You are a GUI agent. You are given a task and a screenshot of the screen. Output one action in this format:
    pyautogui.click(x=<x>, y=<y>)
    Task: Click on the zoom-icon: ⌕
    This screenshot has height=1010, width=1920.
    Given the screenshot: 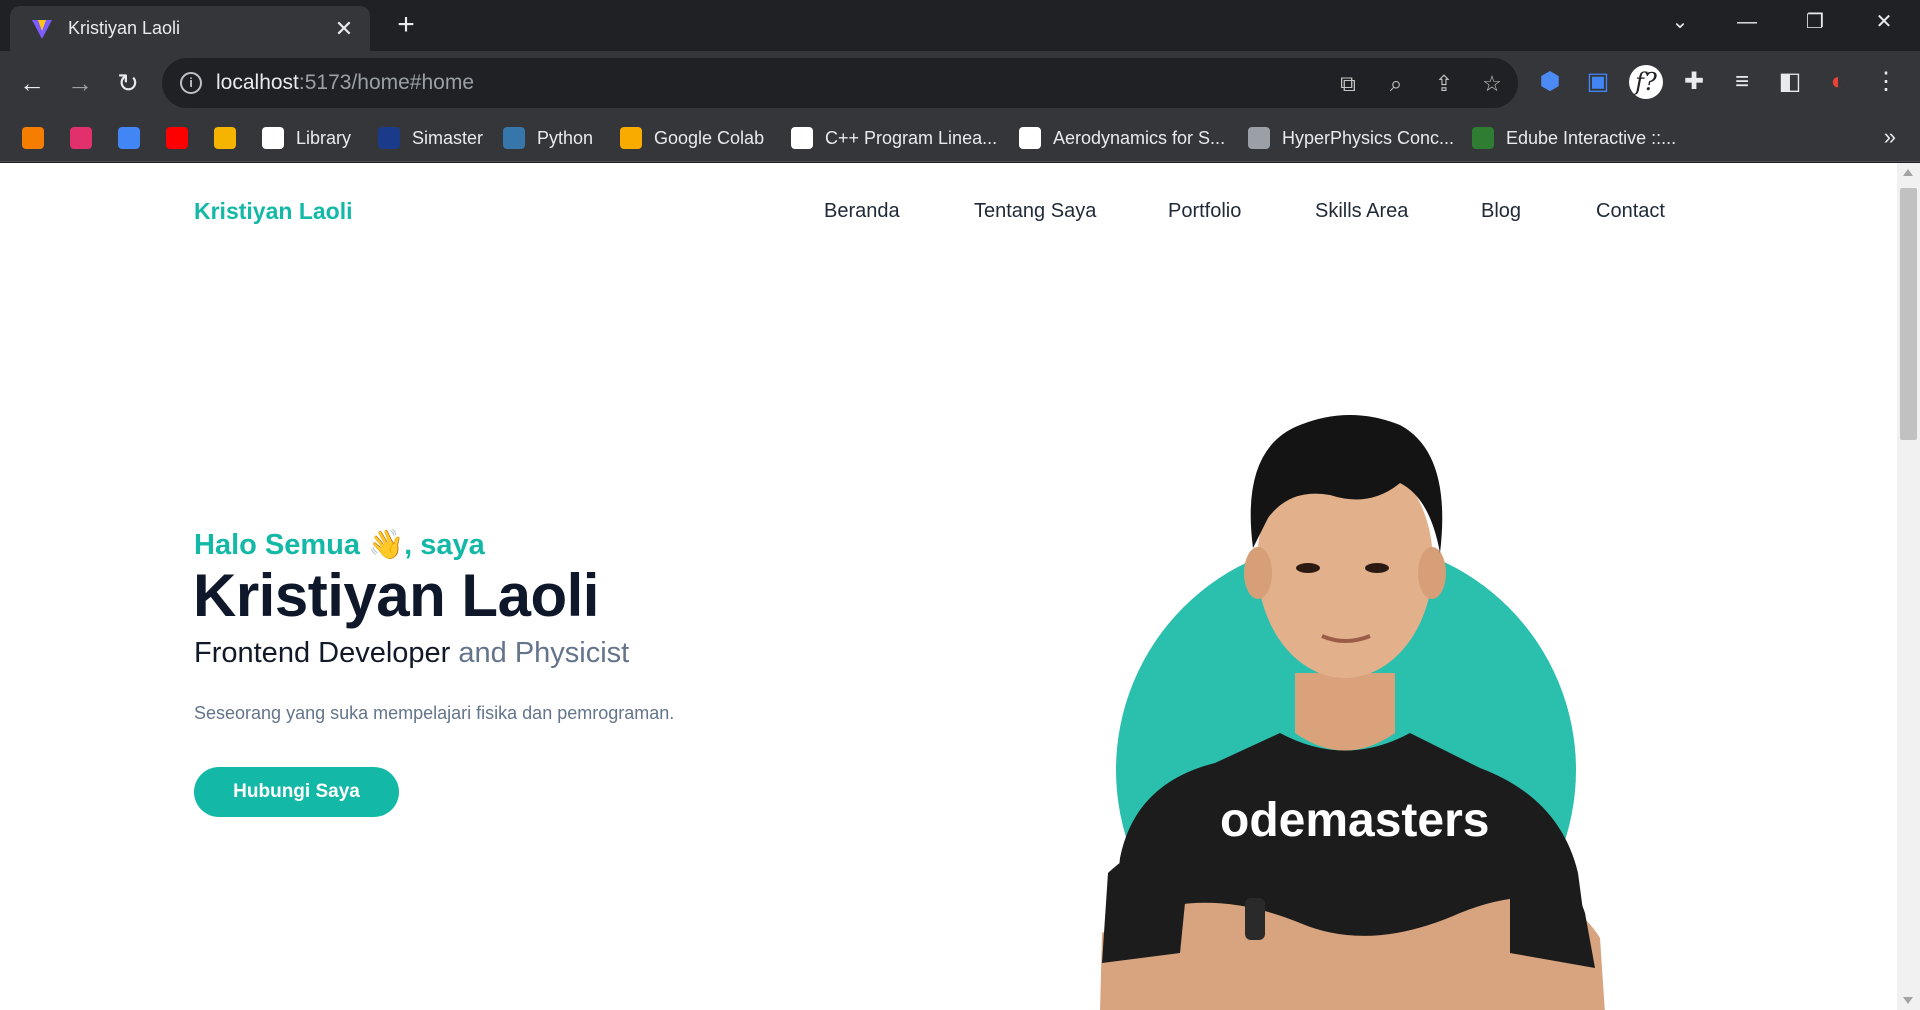 What is the action you would take?
    pyautogui.click(x=1396, y=84)
    